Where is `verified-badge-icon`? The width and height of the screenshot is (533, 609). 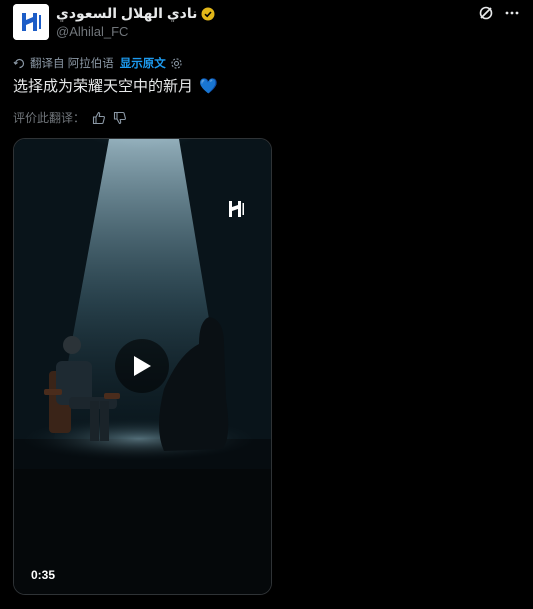
verified-badge-icon is located at coordinates (208, 13).